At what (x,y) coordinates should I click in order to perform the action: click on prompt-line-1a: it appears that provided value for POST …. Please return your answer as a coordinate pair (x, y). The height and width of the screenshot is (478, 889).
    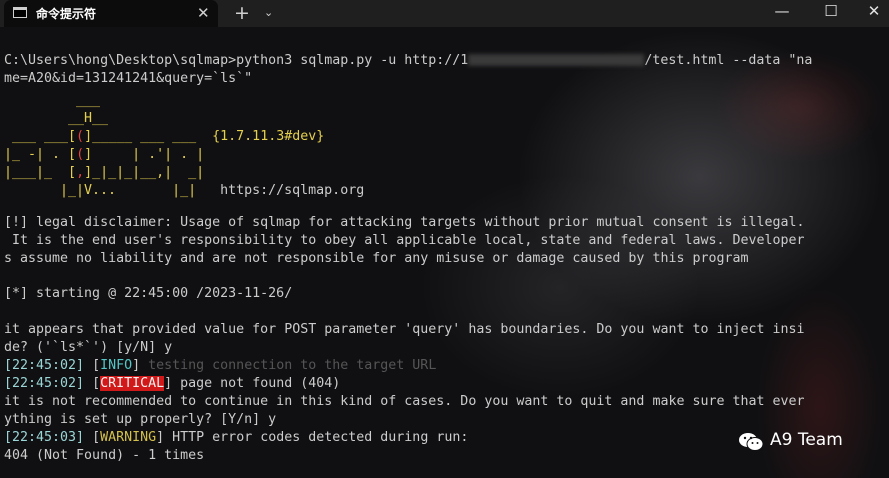
    Looking at the image, I should click on (404, 329).